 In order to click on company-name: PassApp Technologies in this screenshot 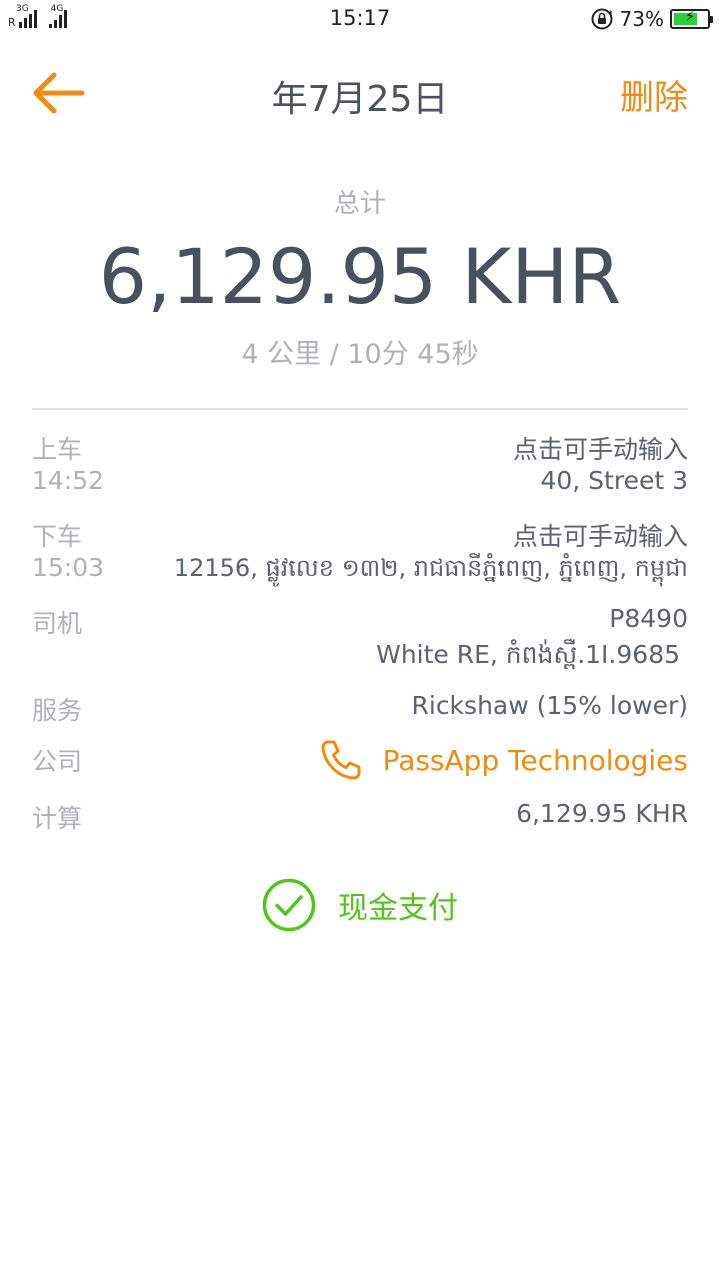, I will do `click(535, 760)`.